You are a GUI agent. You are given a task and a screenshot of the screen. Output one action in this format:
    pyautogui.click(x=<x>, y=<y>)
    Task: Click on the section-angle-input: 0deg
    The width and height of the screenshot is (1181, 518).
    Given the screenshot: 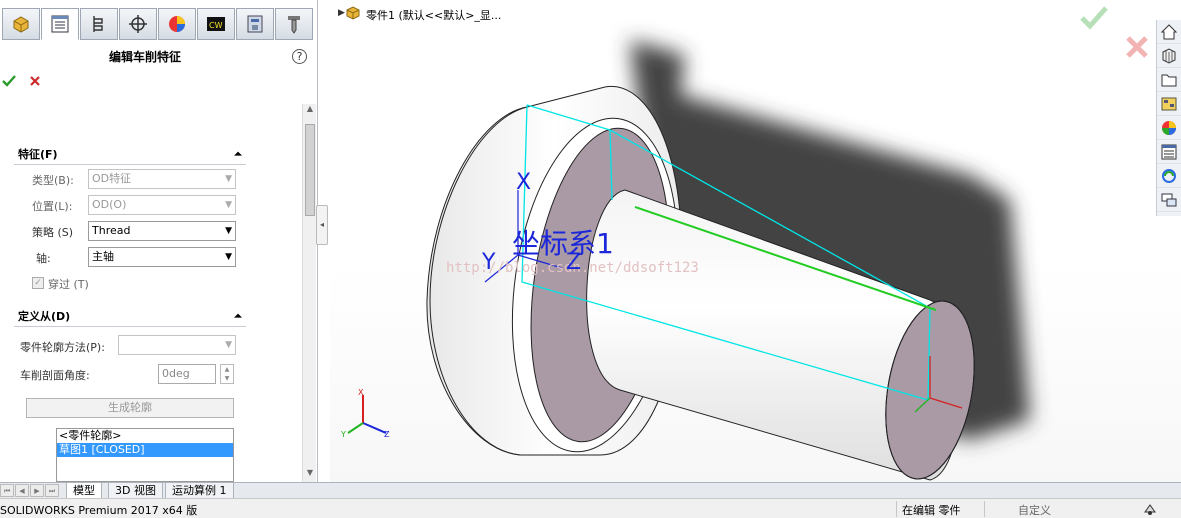 What is the action you would take?
    pyautogui.click(x=187, y=374)
    